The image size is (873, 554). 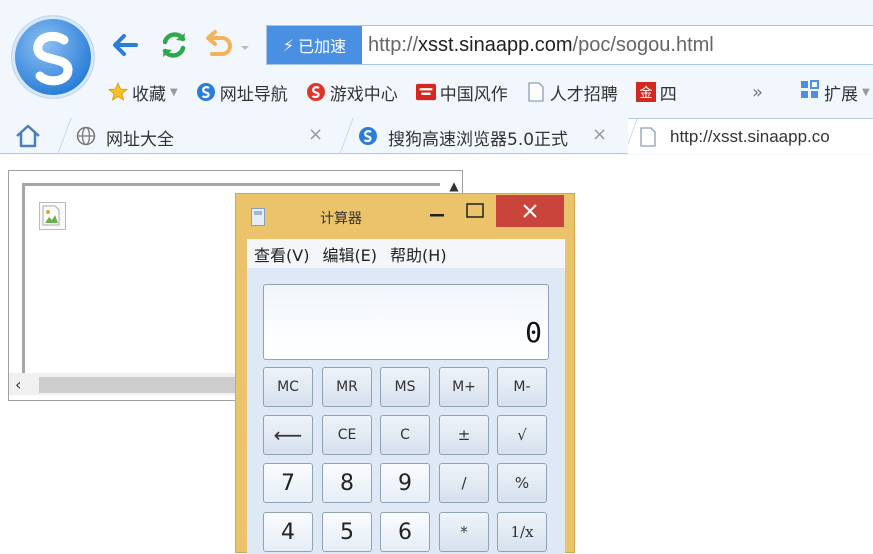 I want to click on key-divide: /, so click(x=464, y=483).